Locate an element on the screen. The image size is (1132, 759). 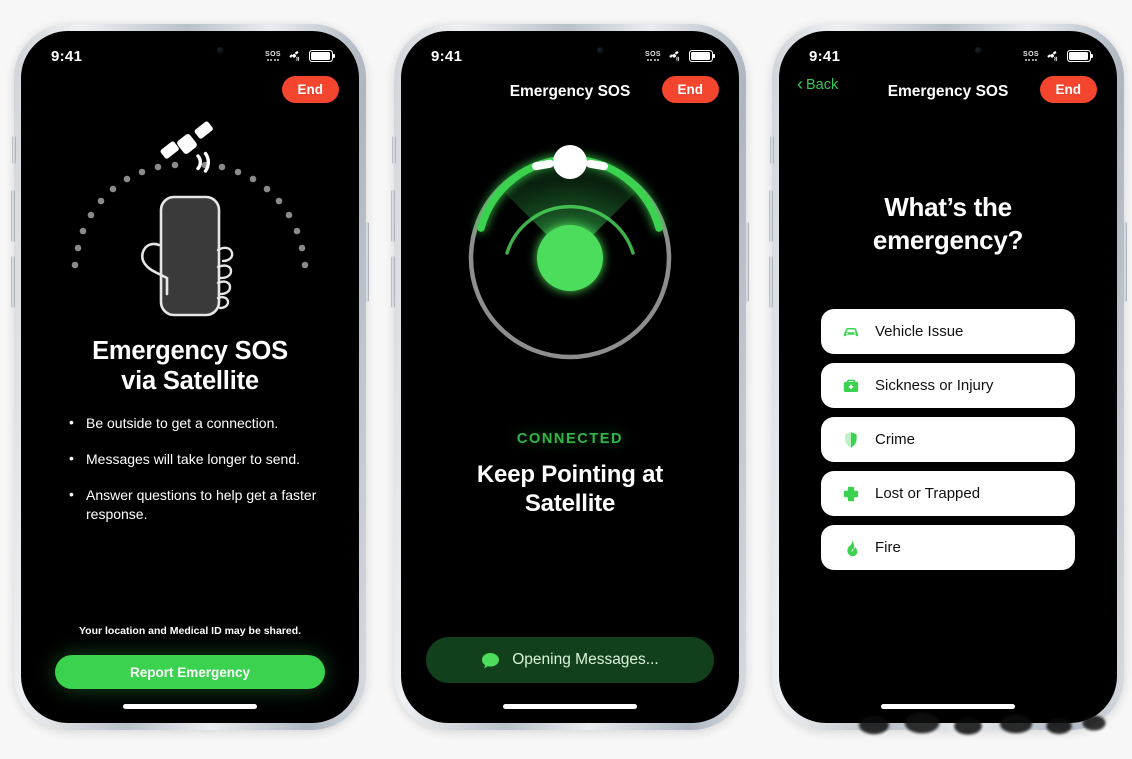
option-fire: Fire is located at coordinates (948, 547).